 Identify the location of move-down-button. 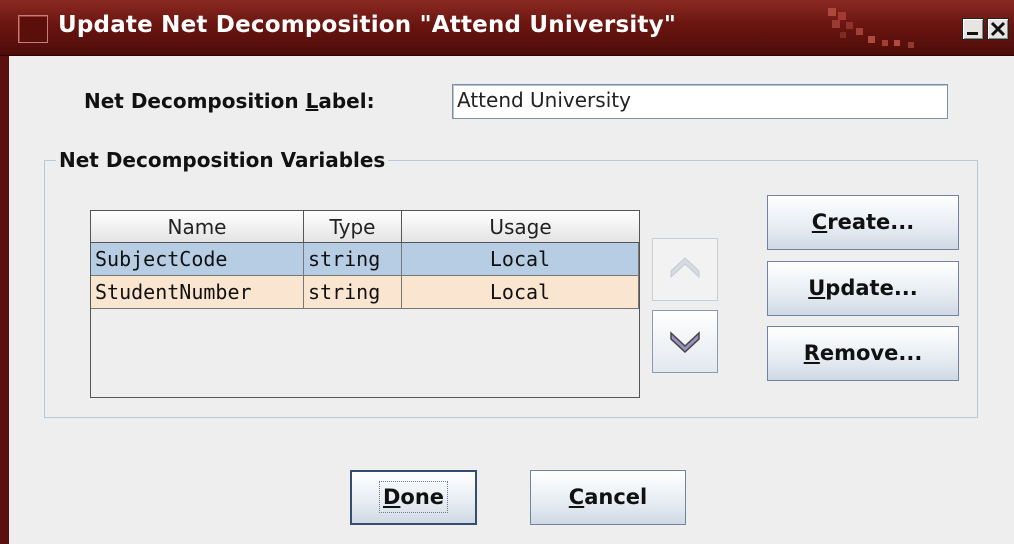
(685, 341).